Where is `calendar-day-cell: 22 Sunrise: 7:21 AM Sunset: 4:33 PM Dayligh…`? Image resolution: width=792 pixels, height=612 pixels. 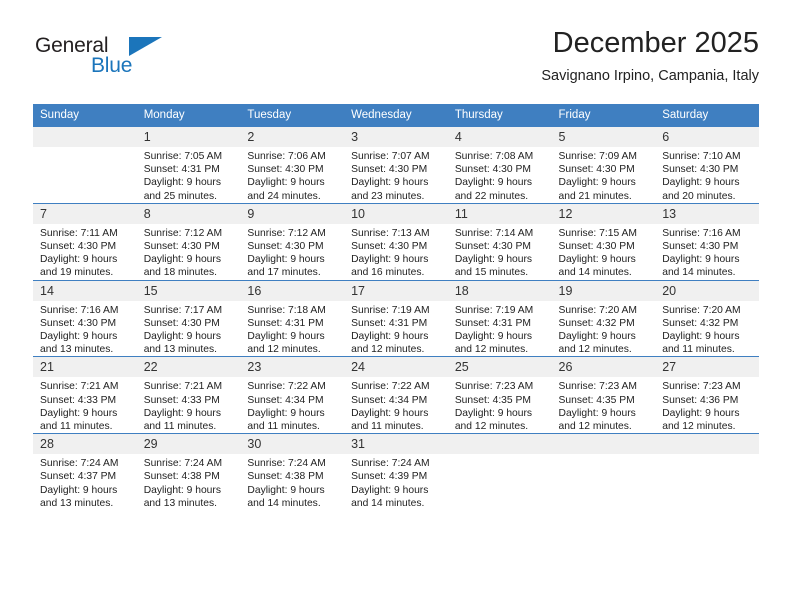
calendar-day-cell: 22 Sunrise: 7:21 AM Sunset: 4:33 PM Dayligh… is located at coordinates (188, 395).